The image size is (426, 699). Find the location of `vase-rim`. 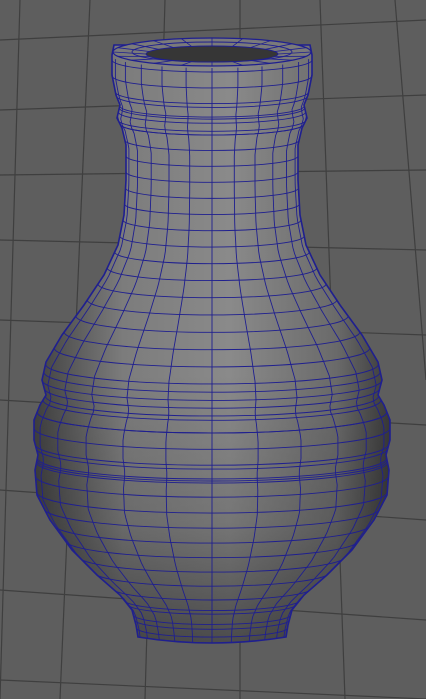

vase-rim is located at coordinates (212, 52).